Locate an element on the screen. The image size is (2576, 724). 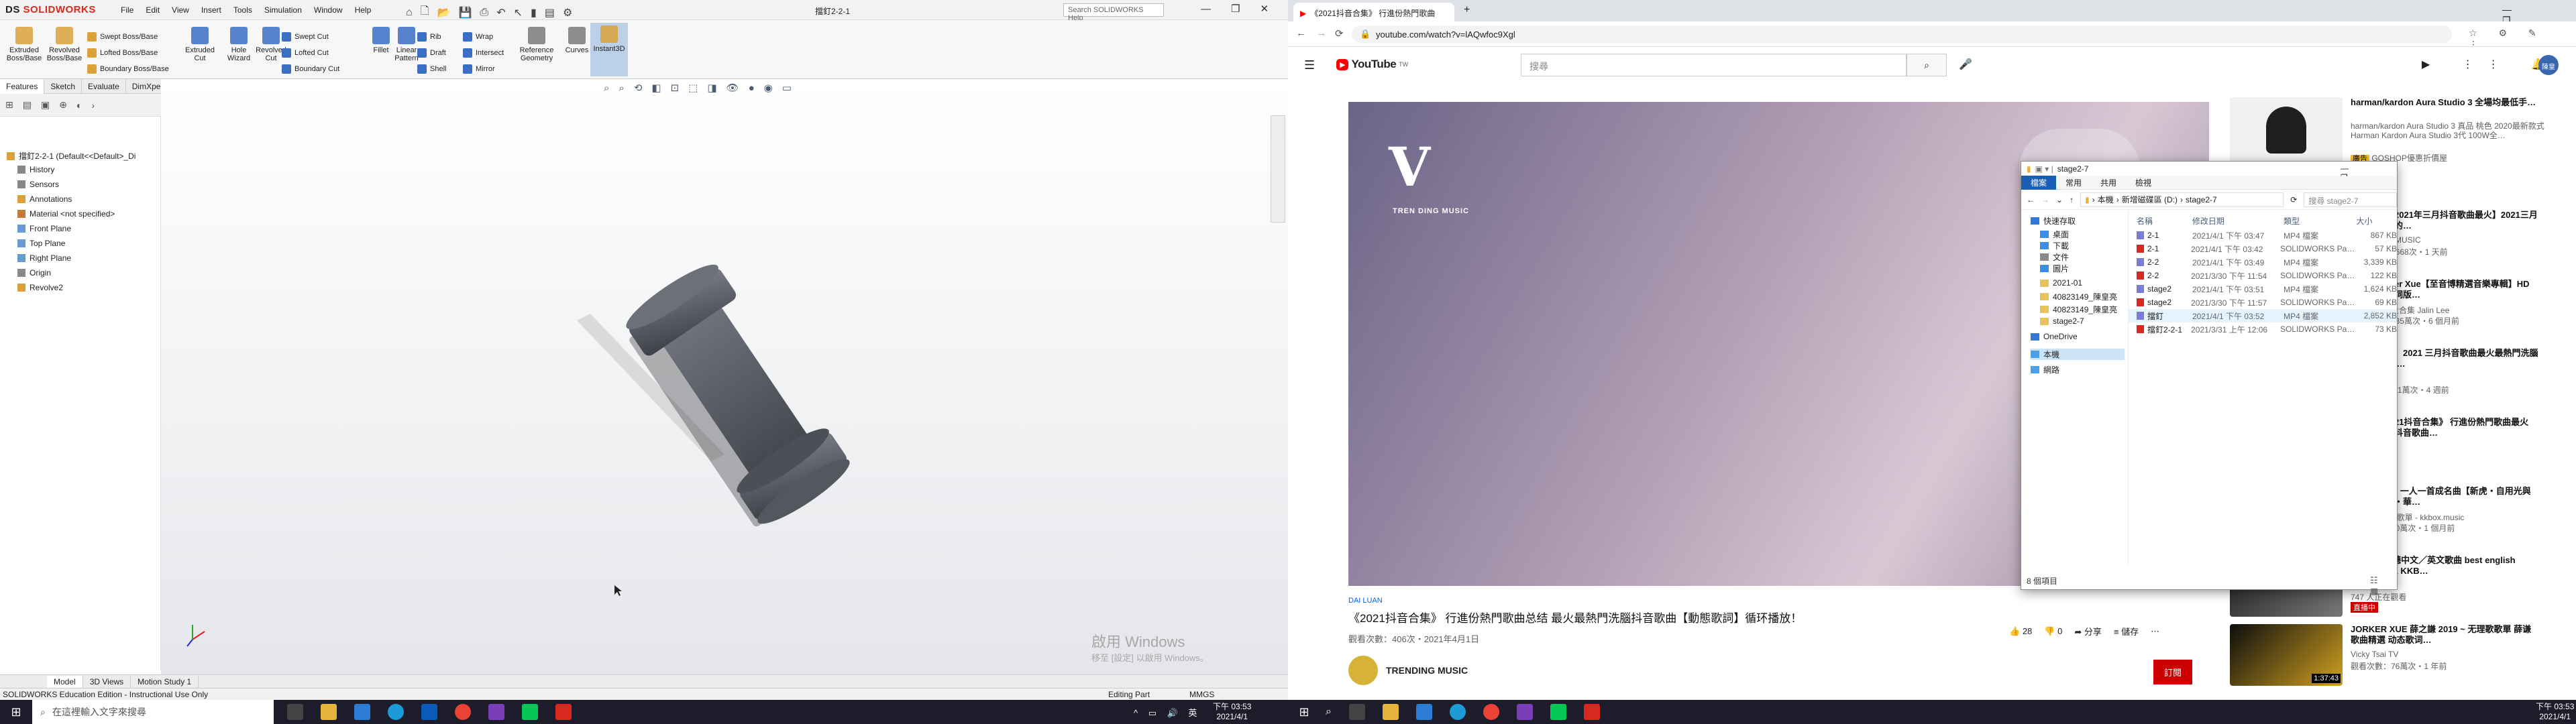
dynamic-annotation-icon: ⊡ is located at coordinates (675, 88).